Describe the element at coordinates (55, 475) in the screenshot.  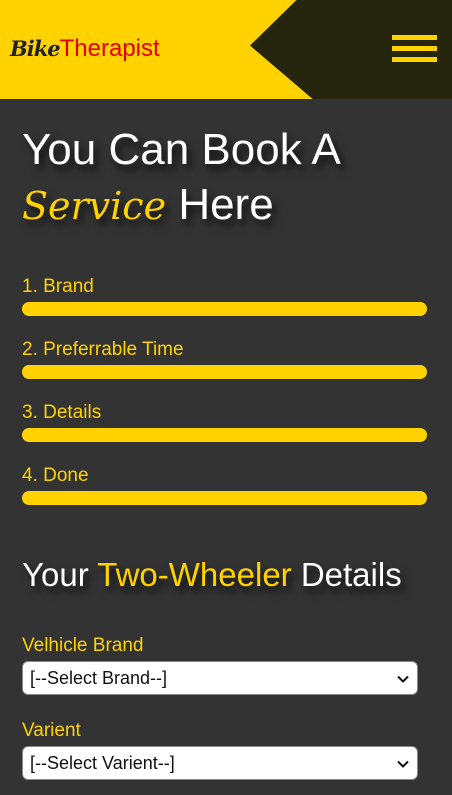
I see `step-label: 4. Done` at that location.